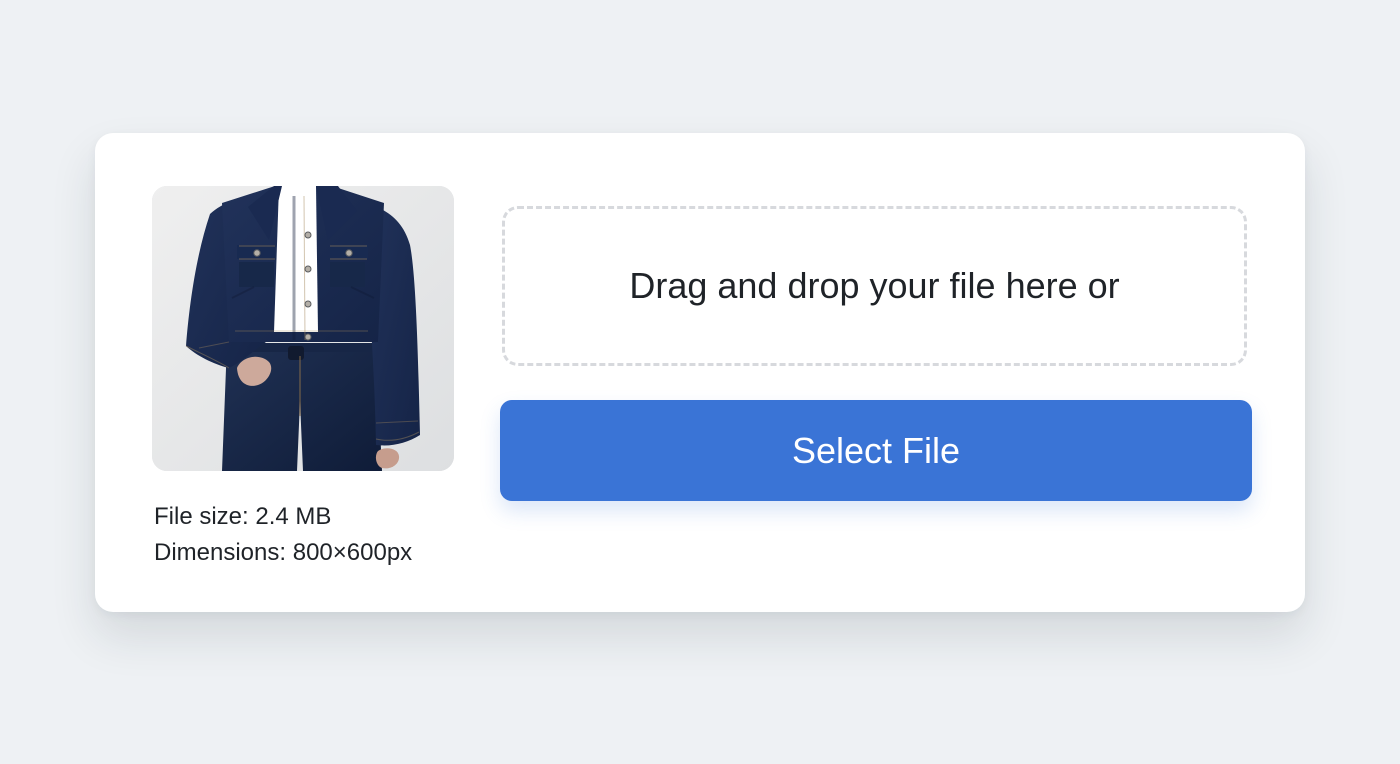 Image resolution: width=1400 pixels, height=764 pixels. I want to click on image-preview, so click(303, 328).